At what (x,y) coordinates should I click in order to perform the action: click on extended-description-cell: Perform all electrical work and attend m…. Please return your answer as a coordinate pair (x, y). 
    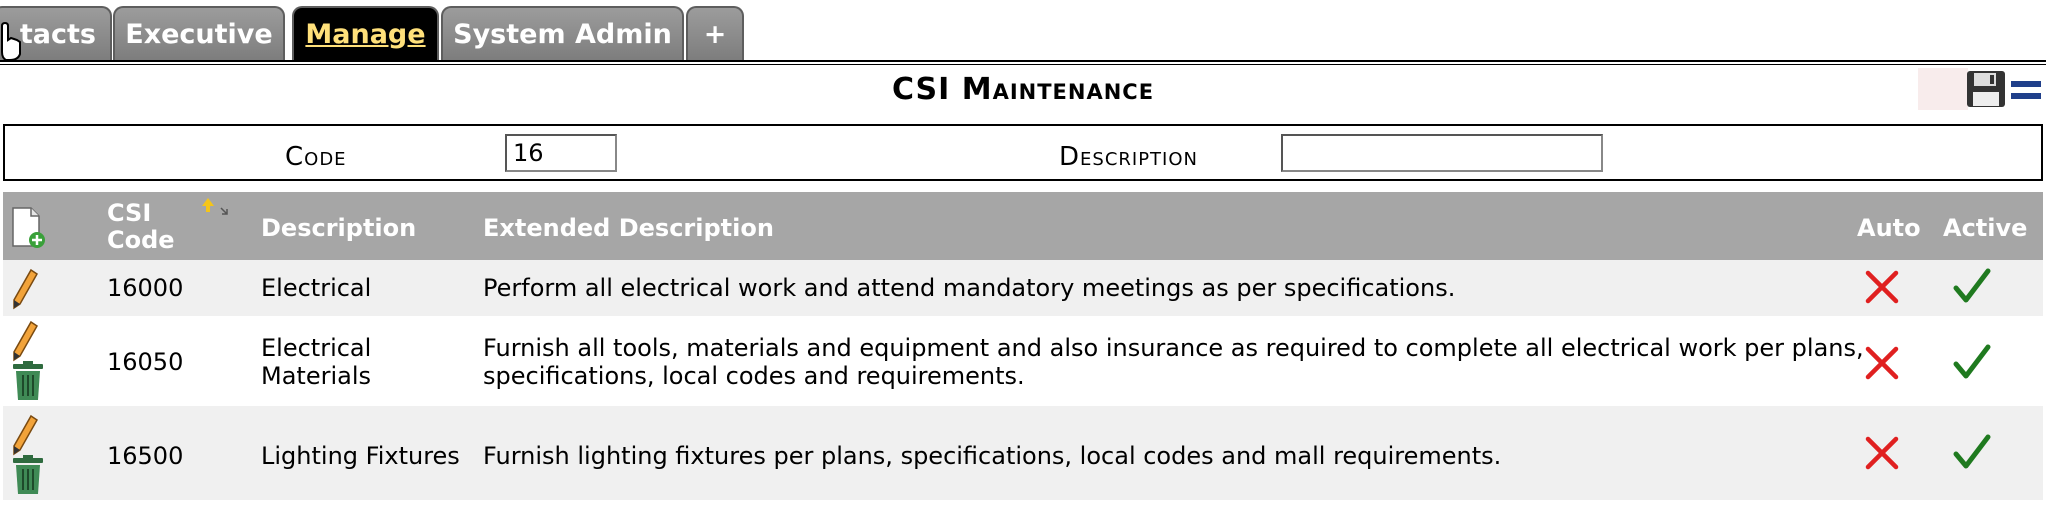
    Looking at the image, I should click on (969, 288).